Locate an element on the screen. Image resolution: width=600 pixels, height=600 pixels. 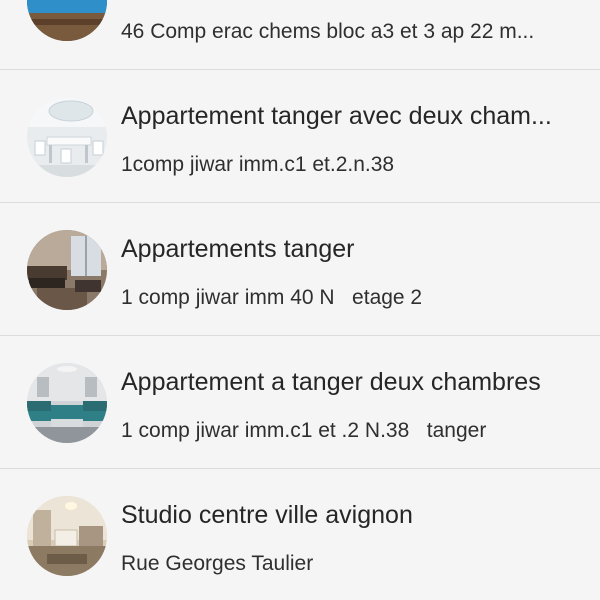
listing-title: Studio centre ville avignon is located at coordinates (267, 515).